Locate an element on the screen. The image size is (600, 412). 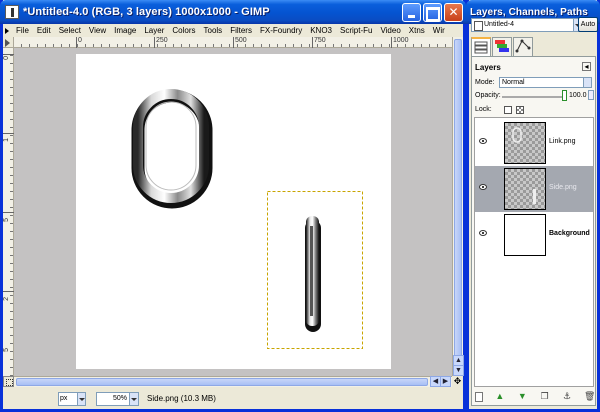
side-thumbnail-art is located at coordinates (534, 196).